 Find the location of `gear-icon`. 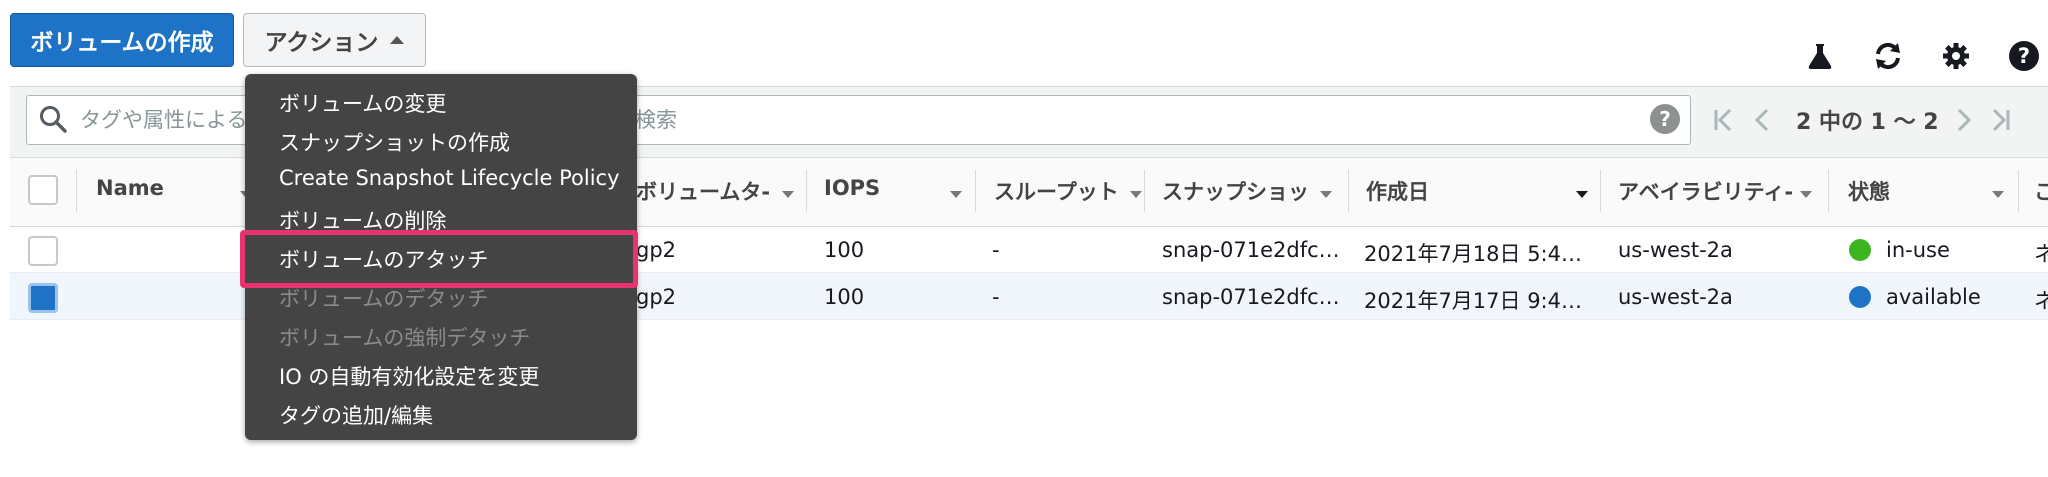

gear-icon is located at coordinates (1956, 56).